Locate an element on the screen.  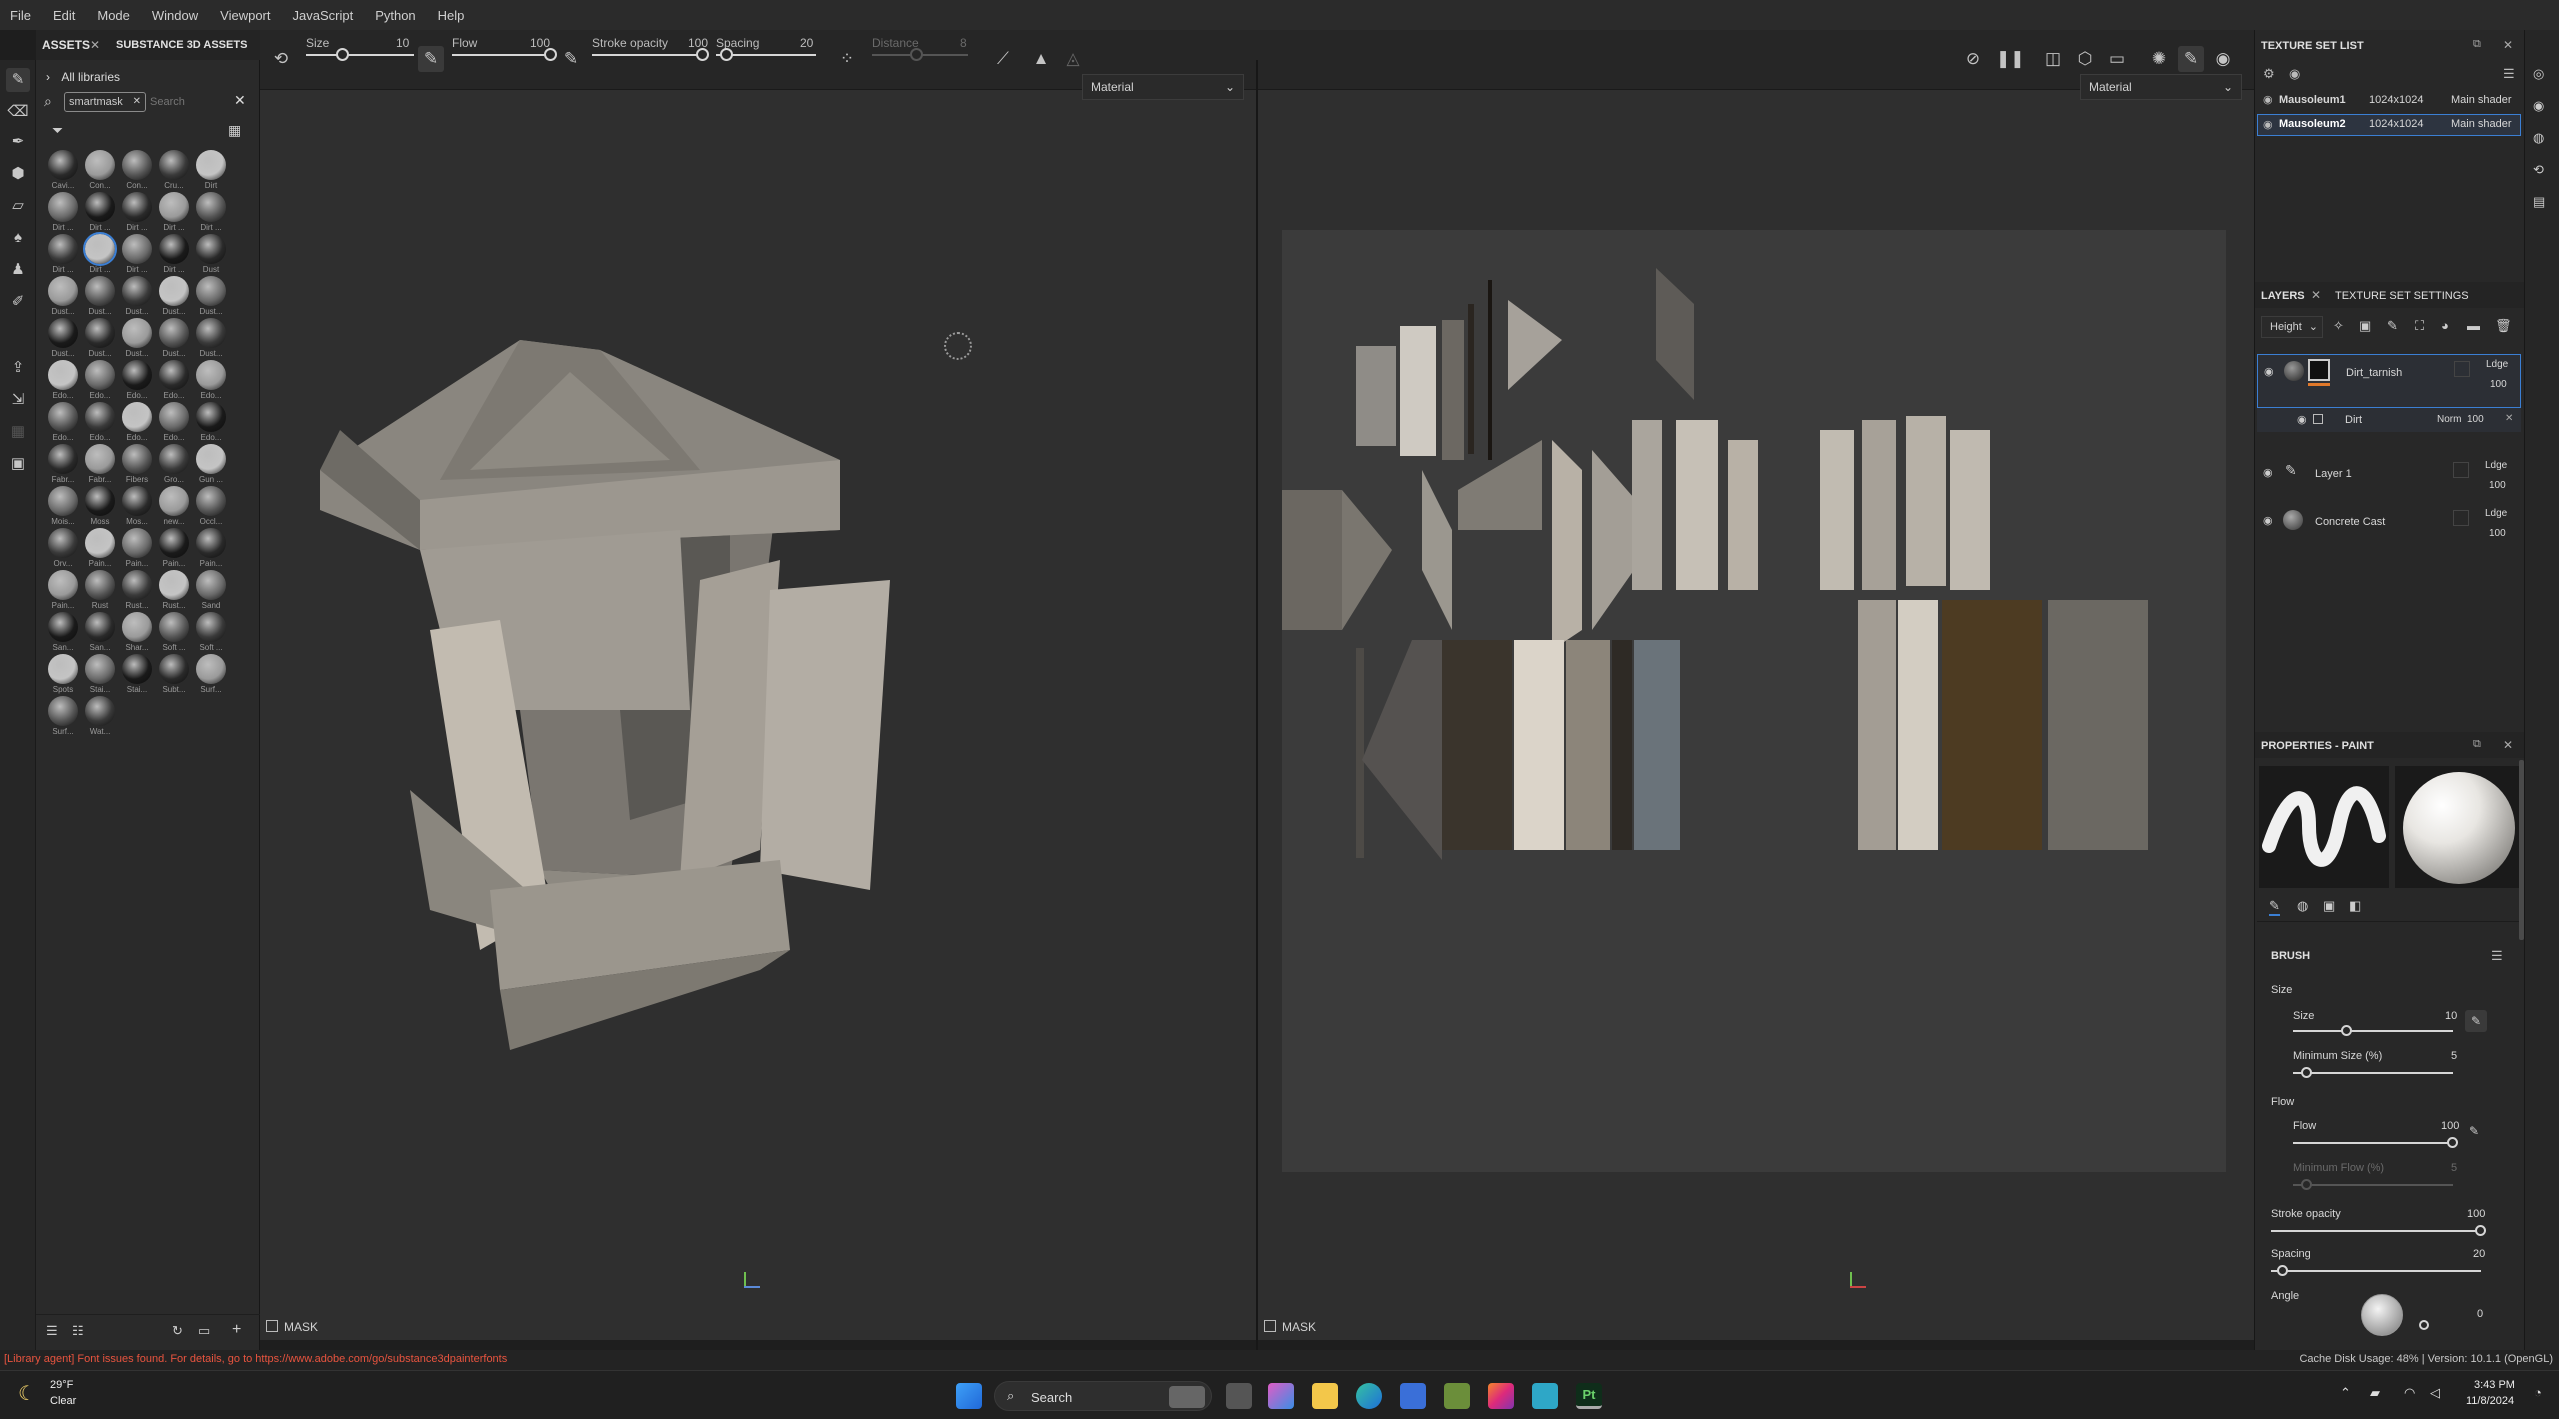
clone-tool-icon: ♟ is located at coordinates (18, 270).